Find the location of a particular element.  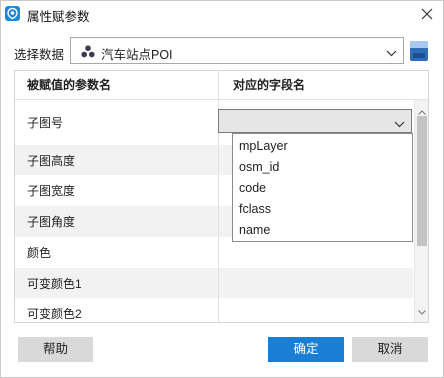

datasource-select: 汽车站点POI is located at coordinates (237, 50).